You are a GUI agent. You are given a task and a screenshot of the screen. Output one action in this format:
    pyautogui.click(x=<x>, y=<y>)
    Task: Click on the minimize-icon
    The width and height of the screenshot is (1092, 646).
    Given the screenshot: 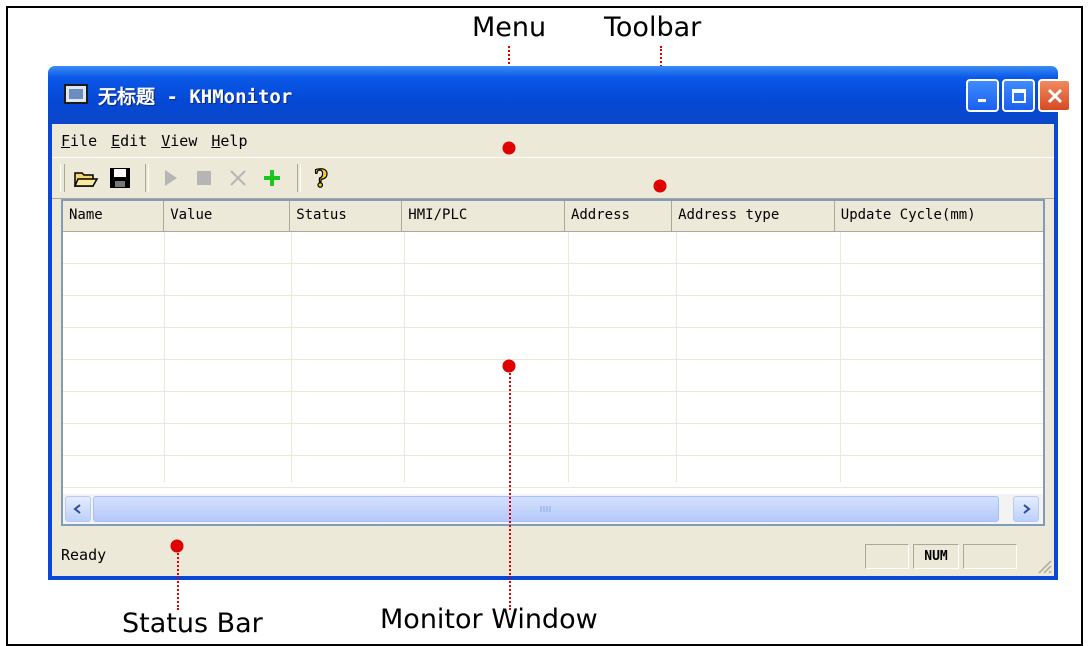 What is the action you would take?
    pyautogui.click(x=981, y=100)
    